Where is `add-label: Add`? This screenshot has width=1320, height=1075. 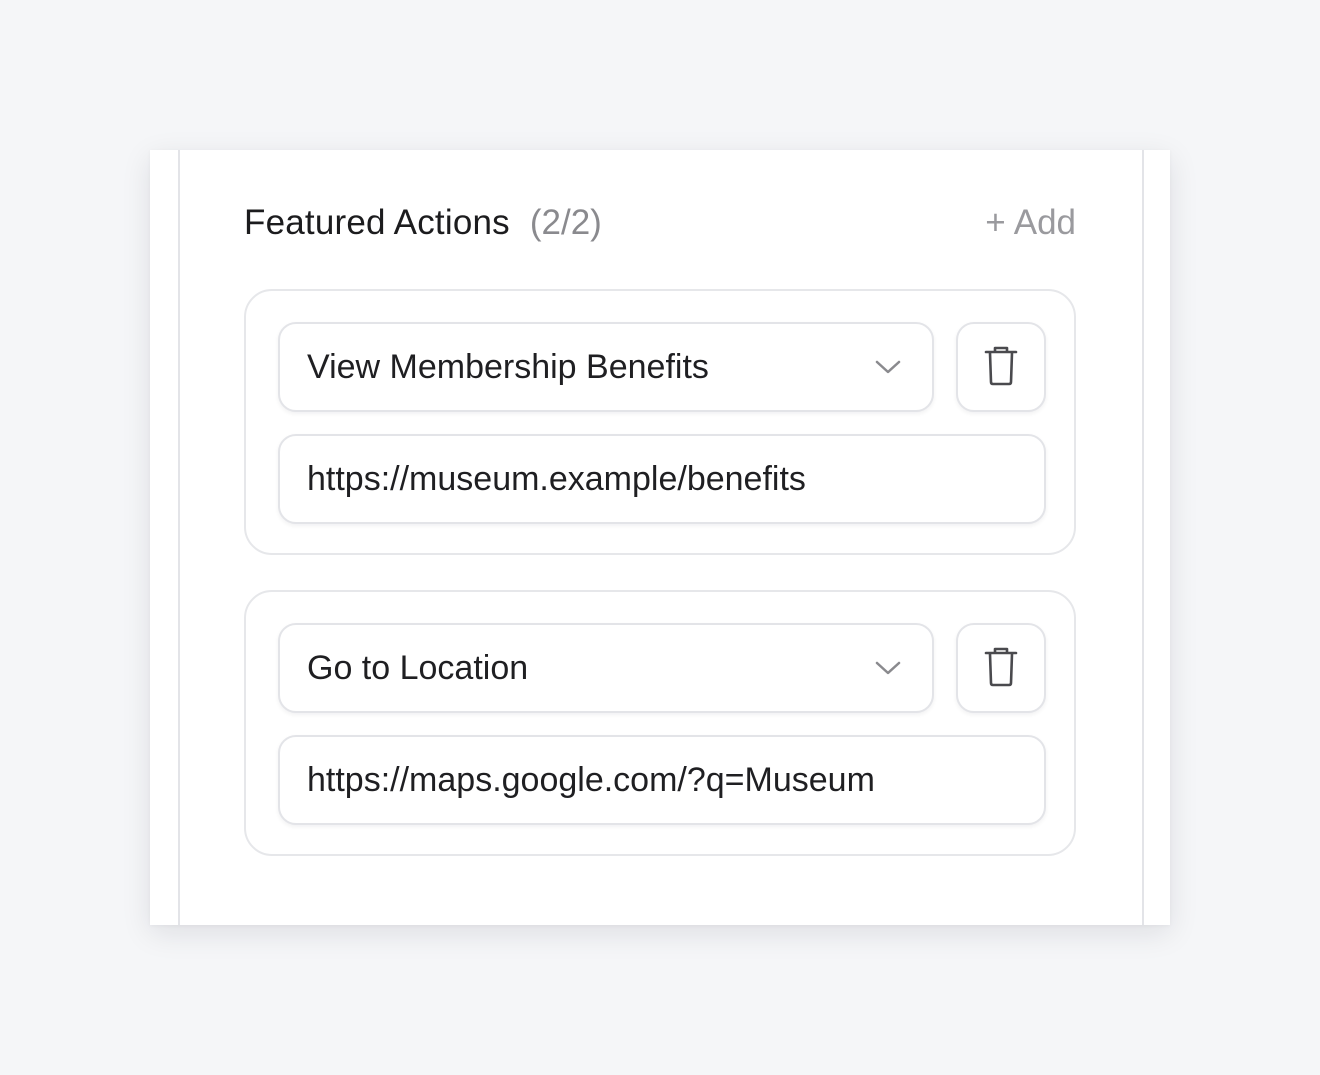
add-label: Add is located at coordinates (1044, 222).